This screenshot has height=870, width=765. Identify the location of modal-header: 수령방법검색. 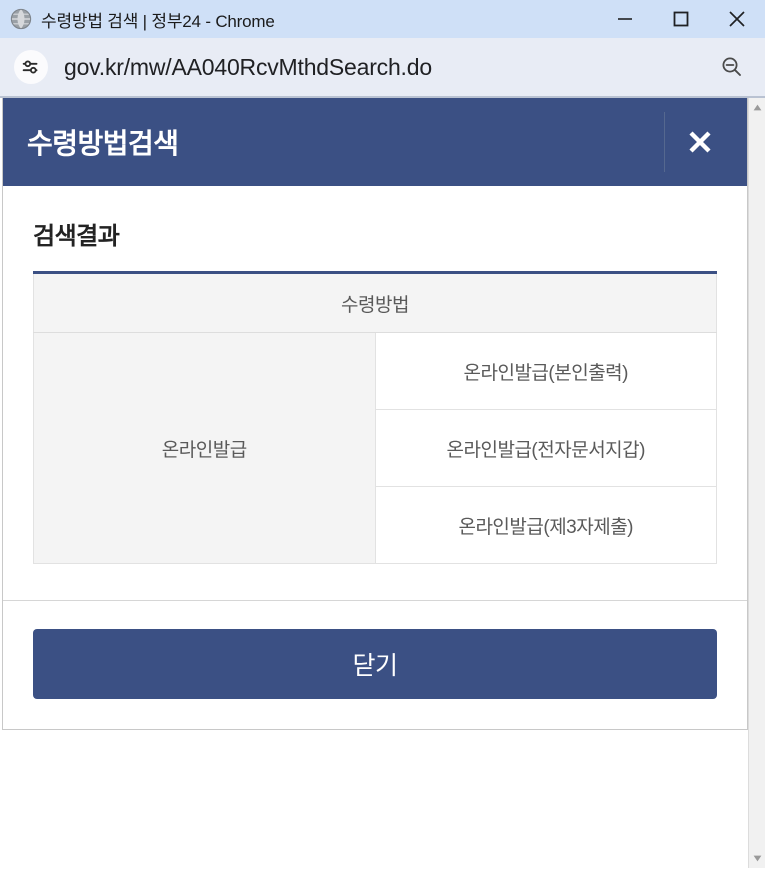
(375, 142).